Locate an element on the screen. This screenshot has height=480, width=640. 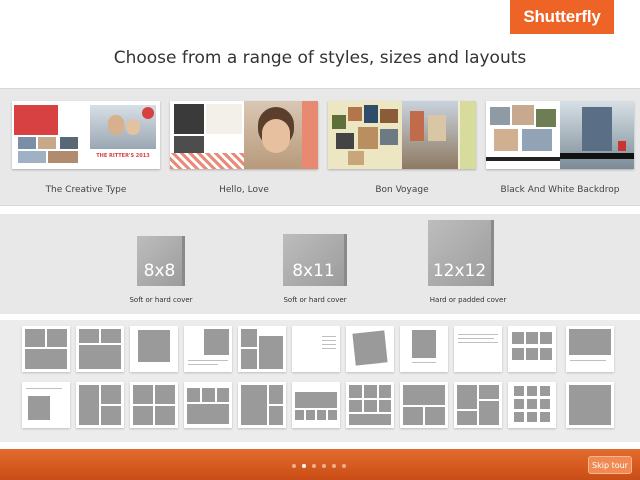
style-label: Bon Voyage is located at coordinates (402, 190).